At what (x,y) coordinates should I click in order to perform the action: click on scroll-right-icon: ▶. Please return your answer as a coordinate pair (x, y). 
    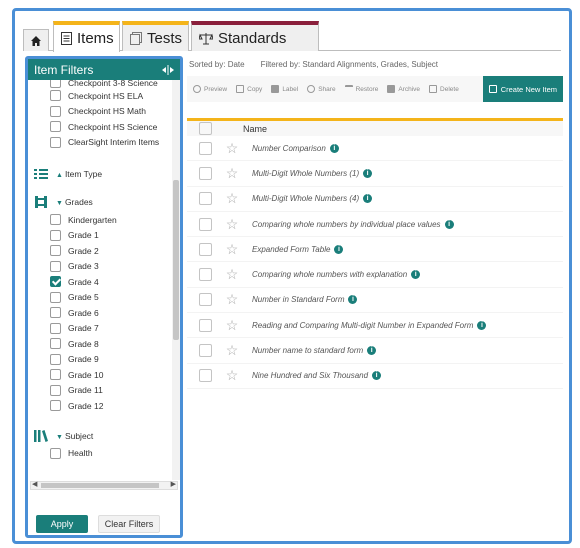
    Looking at the image, I should click on (173, 484).